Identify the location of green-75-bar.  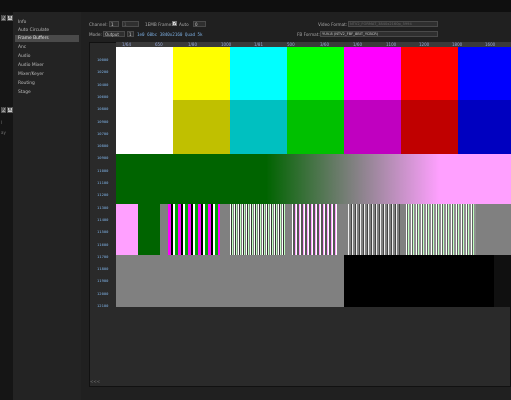
(315, 127).